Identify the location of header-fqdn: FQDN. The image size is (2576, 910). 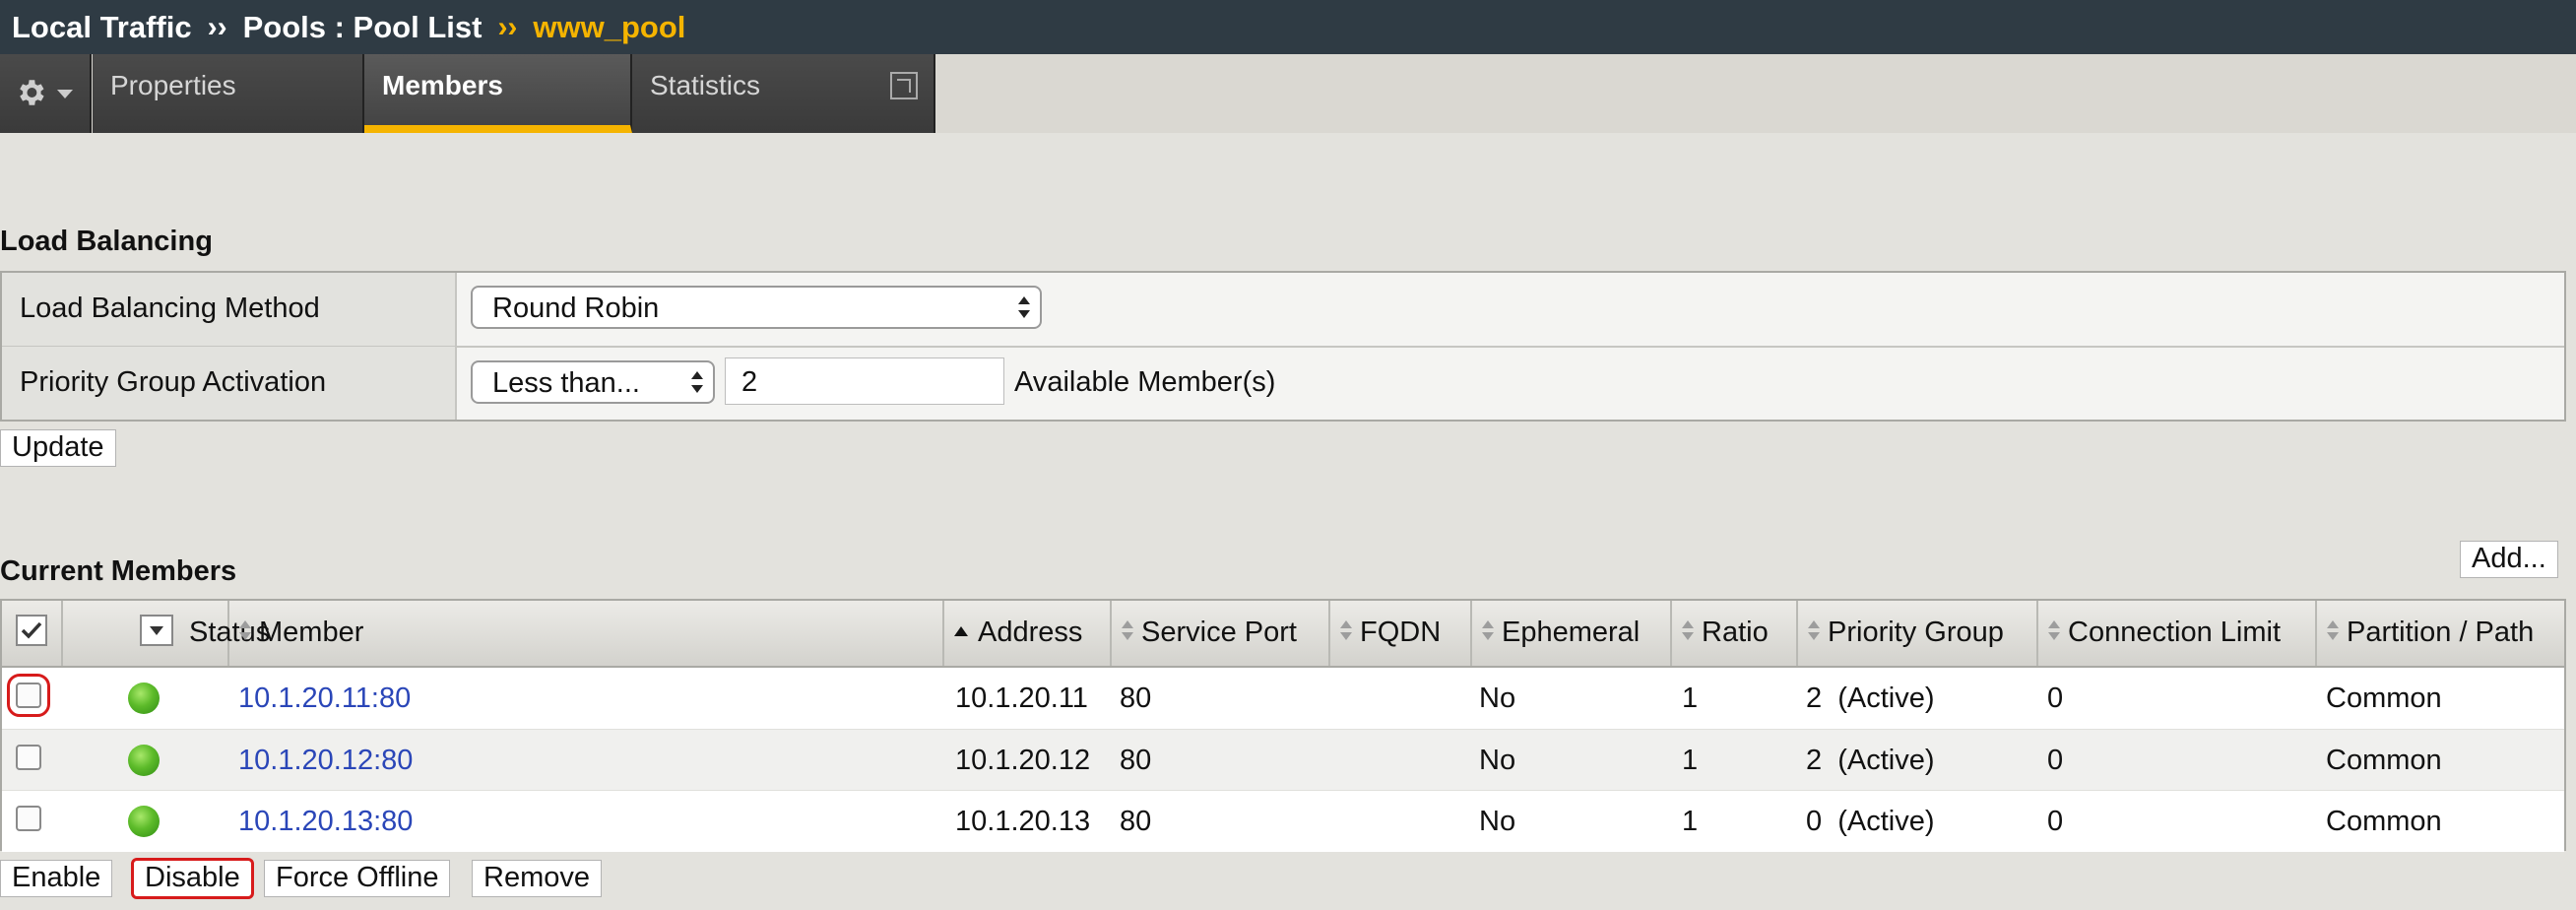
(1401, 633).